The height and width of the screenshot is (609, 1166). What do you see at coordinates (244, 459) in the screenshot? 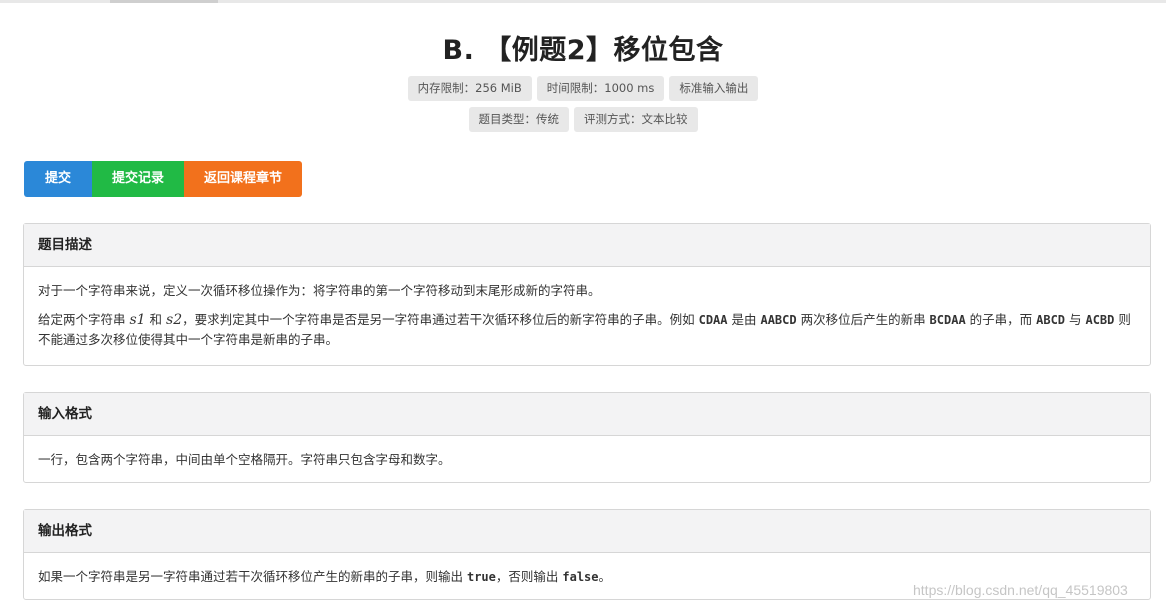
I see `input-format-paragraph: 一行，包含两个字符串，中间由单个空格隔开。字符串只包含字母和数字。` at bounding box center [244, 459].